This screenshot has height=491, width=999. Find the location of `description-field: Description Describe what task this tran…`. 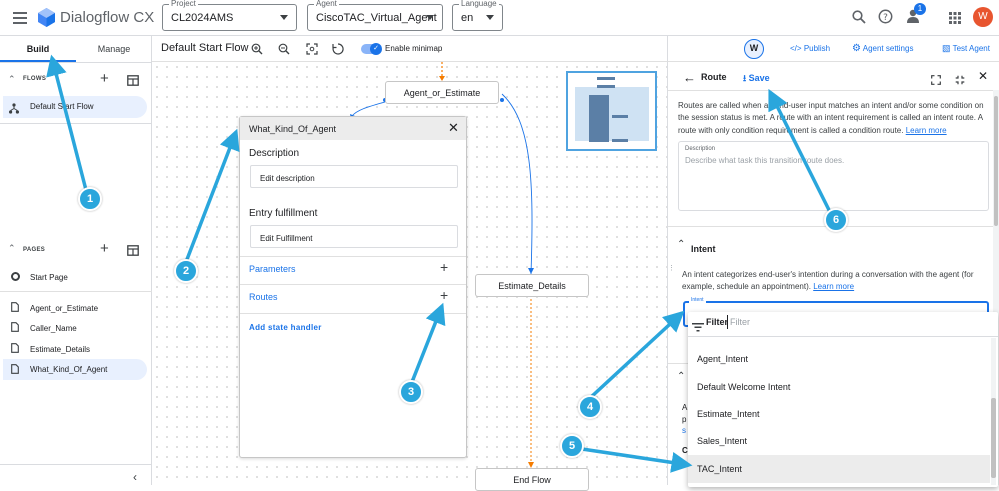

description-field: Description Describe what task this tran… is located at coordinates (833, 176).